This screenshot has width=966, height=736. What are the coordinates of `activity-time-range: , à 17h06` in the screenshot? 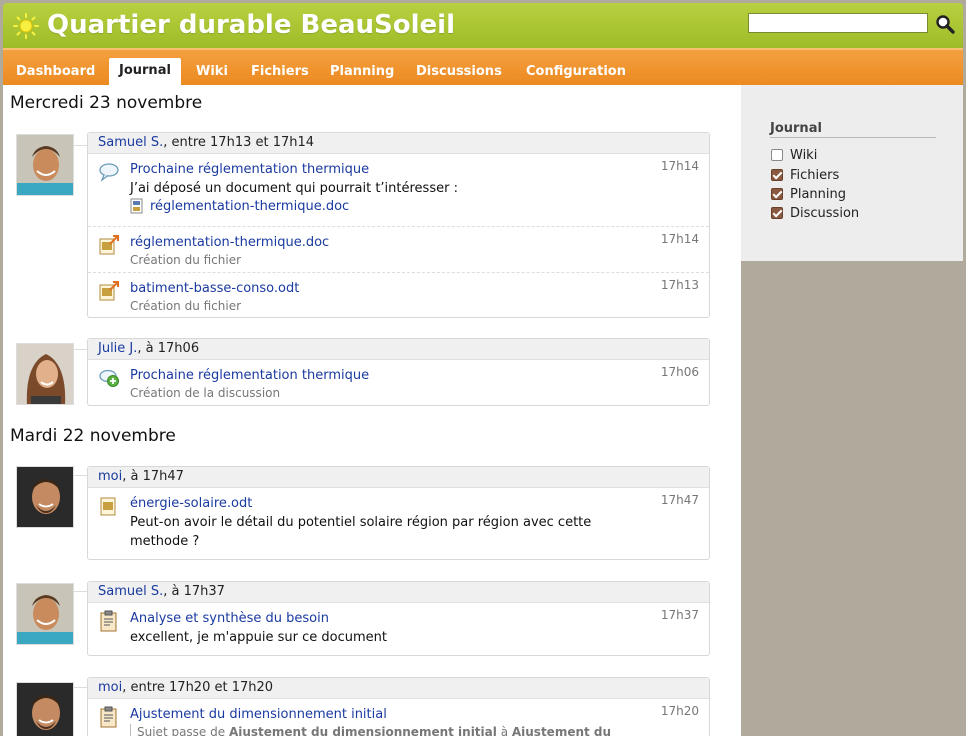 It's located at (168, 348).